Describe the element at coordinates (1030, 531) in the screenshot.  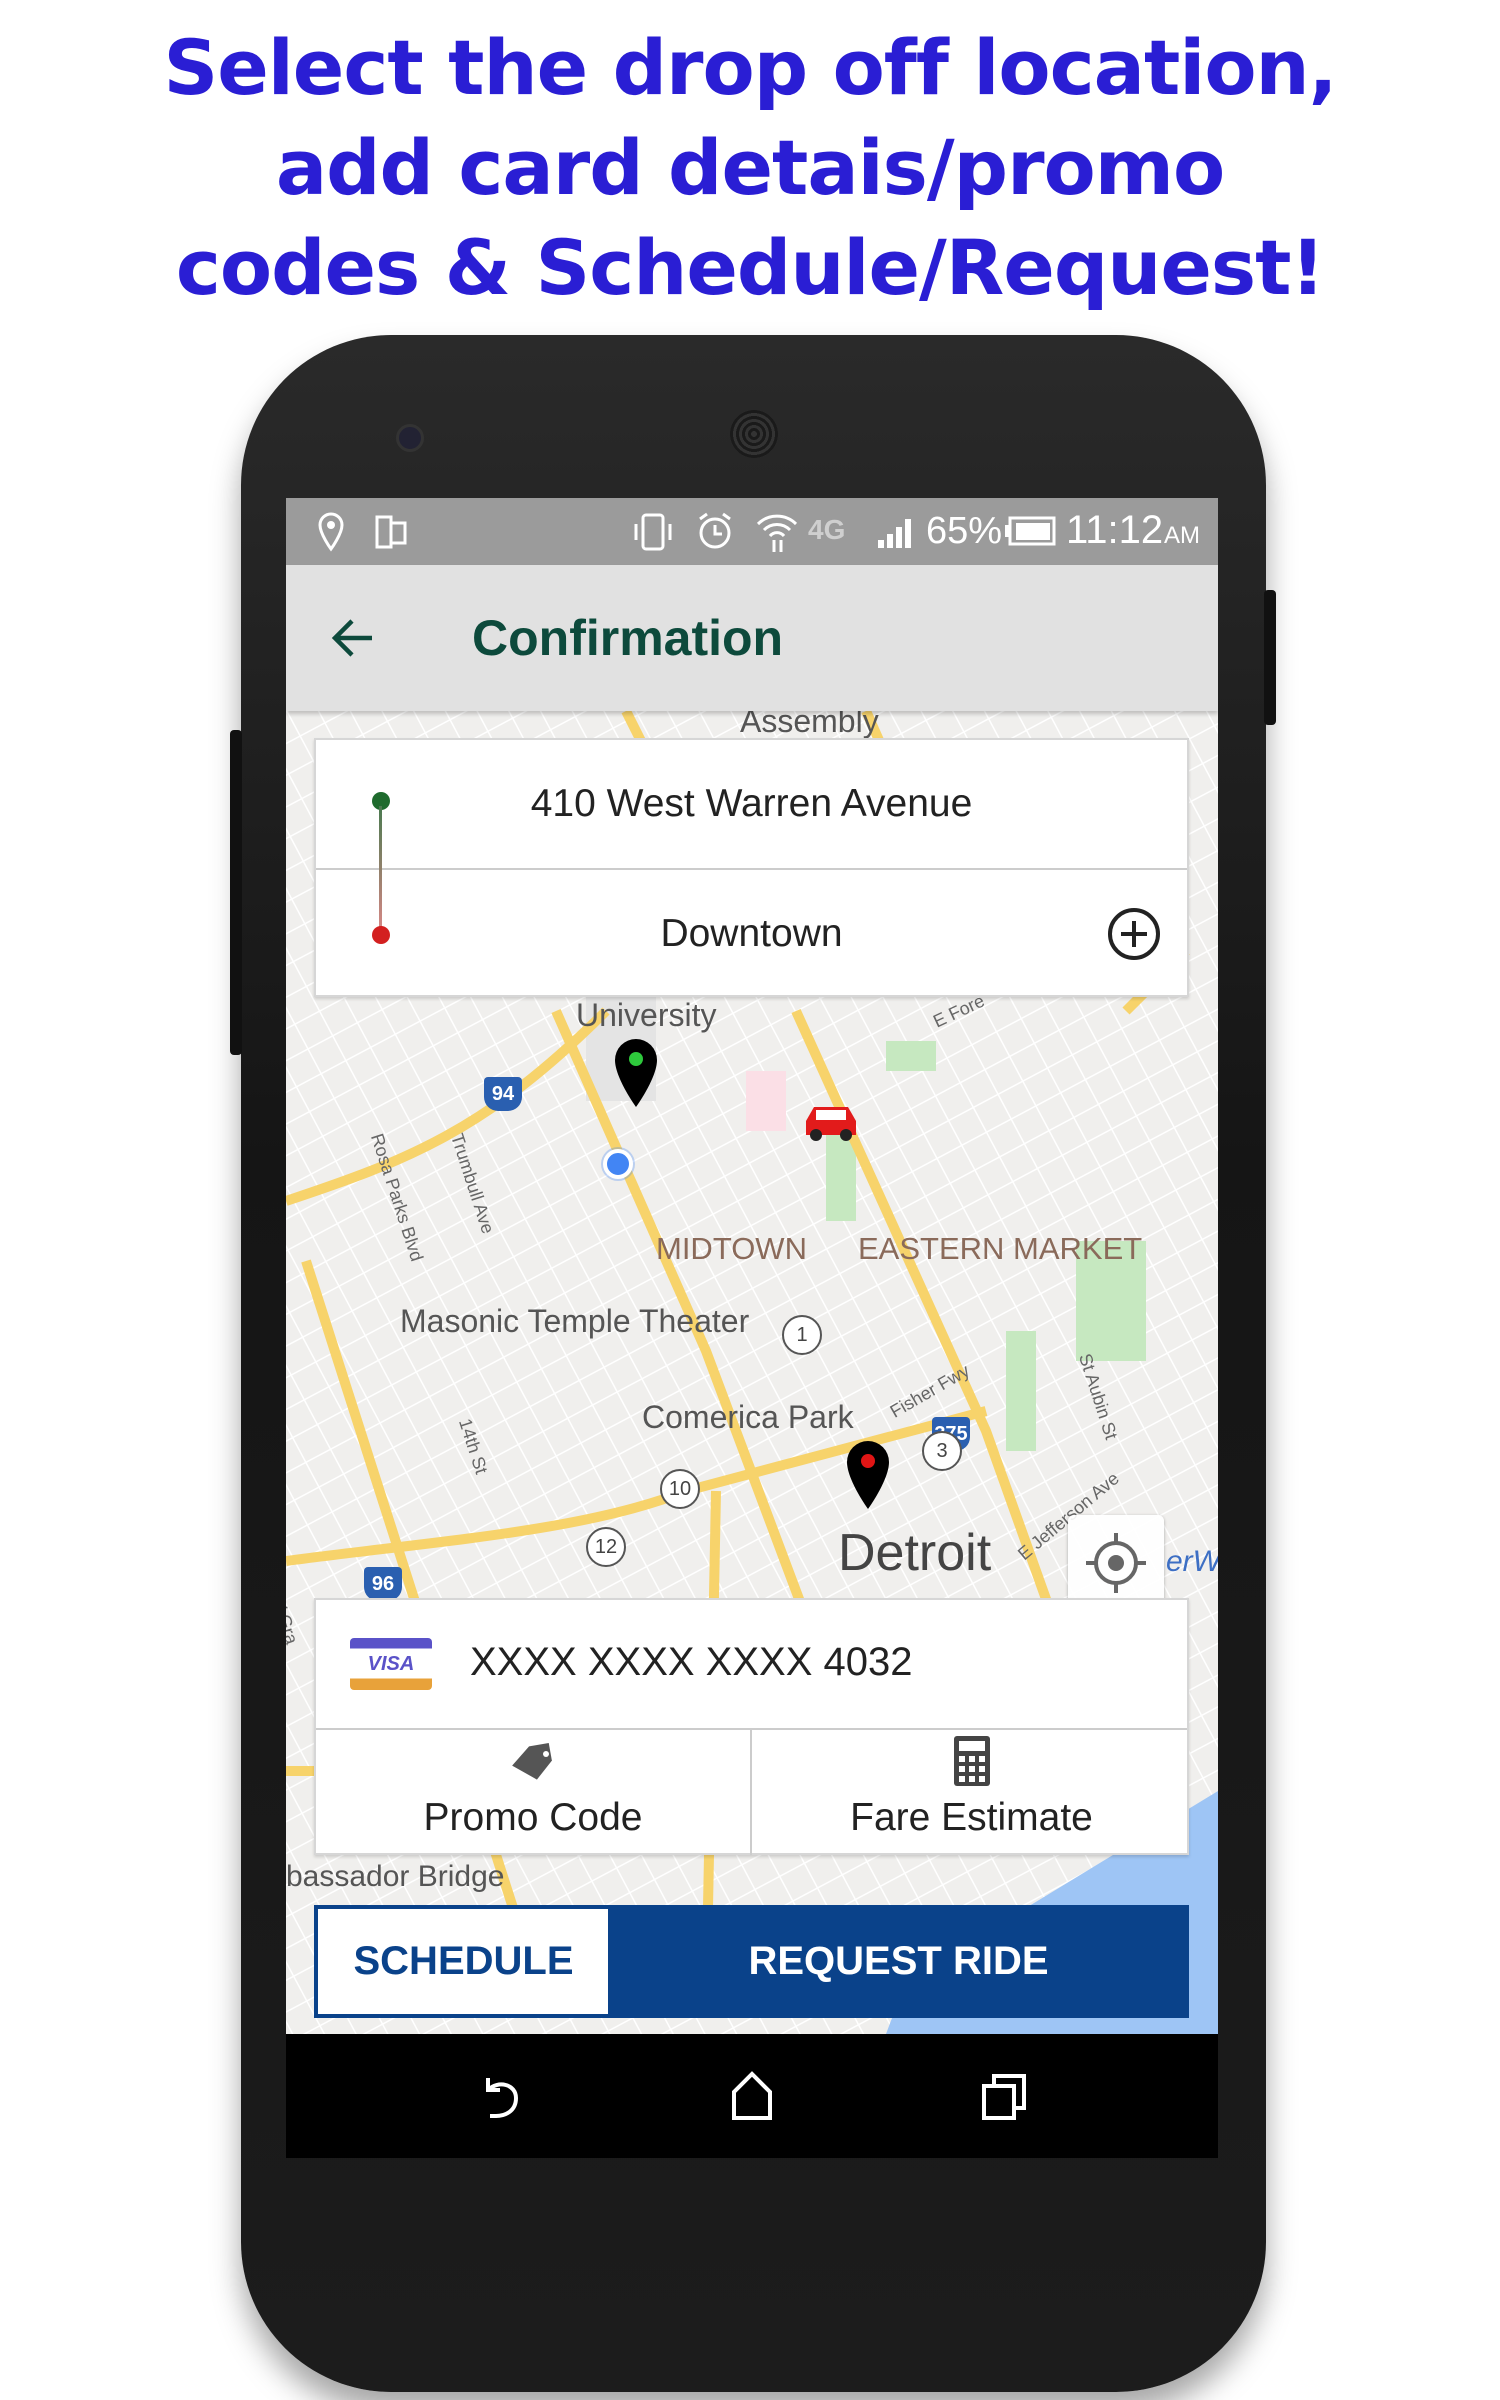
I see `battery-icon` at that location.